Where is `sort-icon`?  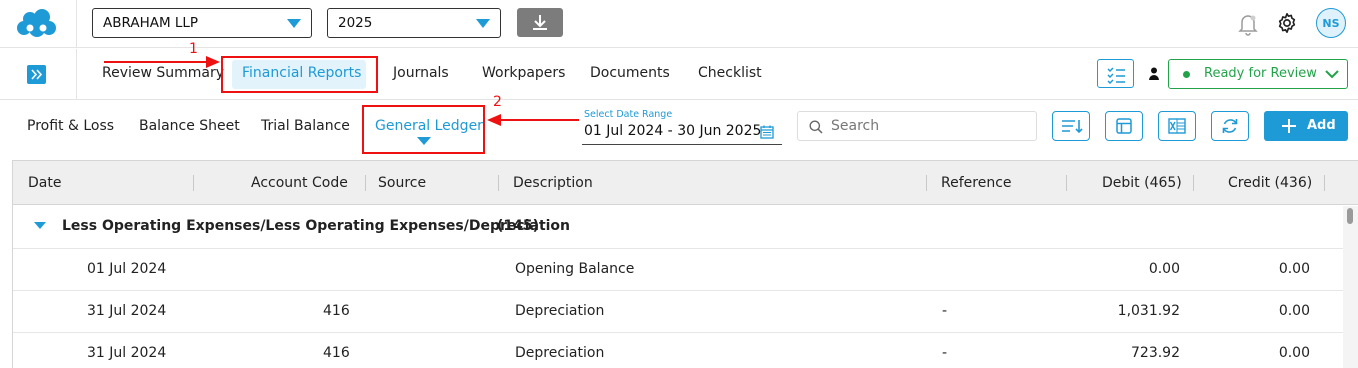
sort-icon is located at coordinates (1072, 127).